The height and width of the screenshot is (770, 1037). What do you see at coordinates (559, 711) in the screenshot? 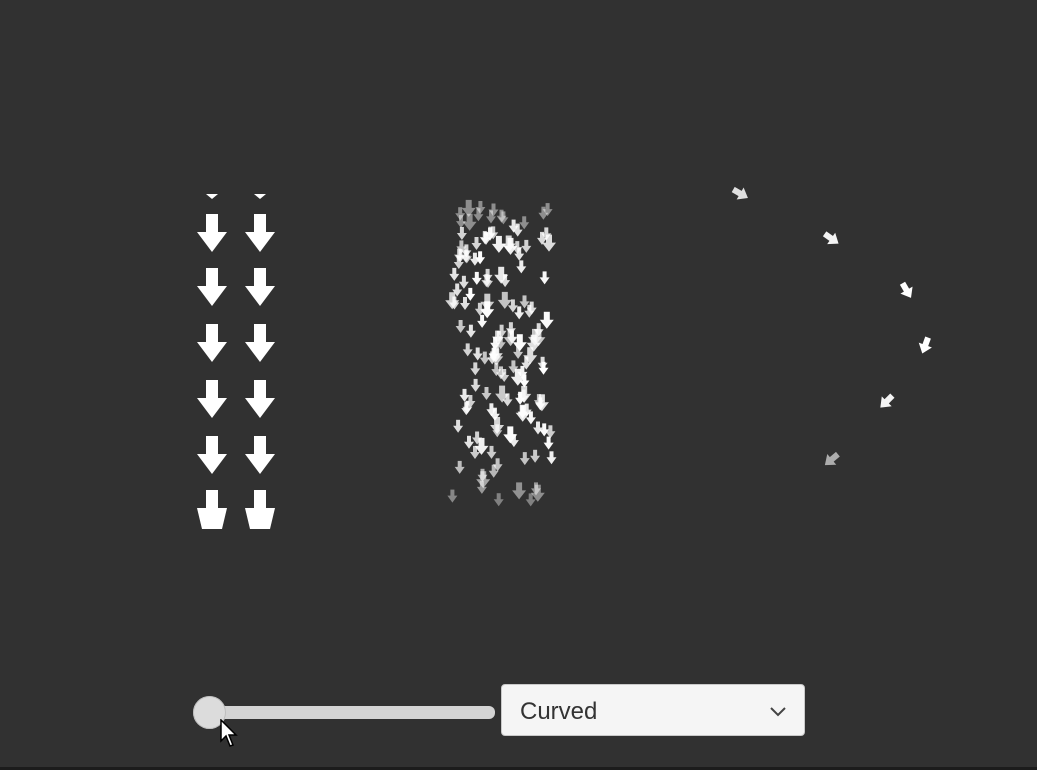
I see `dropdown-selected-value: Curved` at bounding box center [559, 711].